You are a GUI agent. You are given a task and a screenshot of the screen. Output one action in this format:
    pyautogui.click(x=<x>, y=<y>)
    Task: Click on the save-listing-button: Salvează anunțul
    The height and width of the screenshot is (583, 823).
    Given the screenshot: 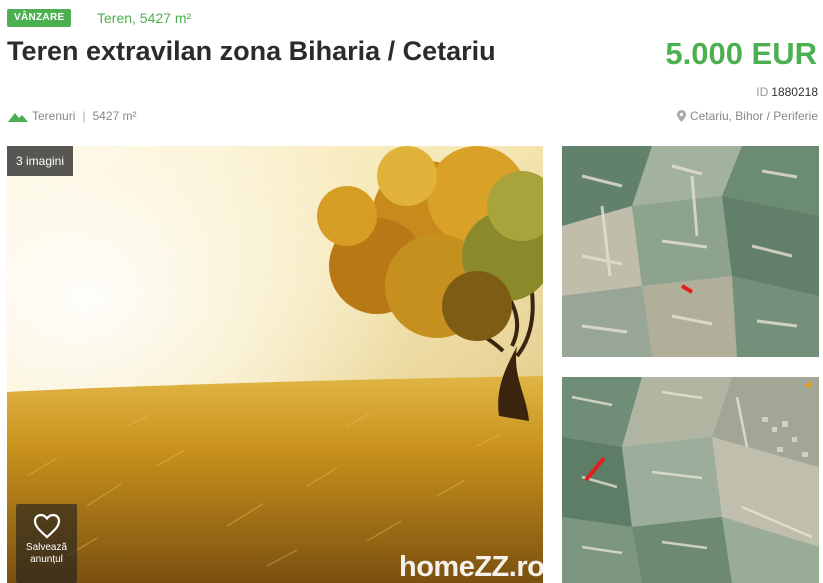 What is the action you would take?
    pyautogui.click(x=46, y=543)
    